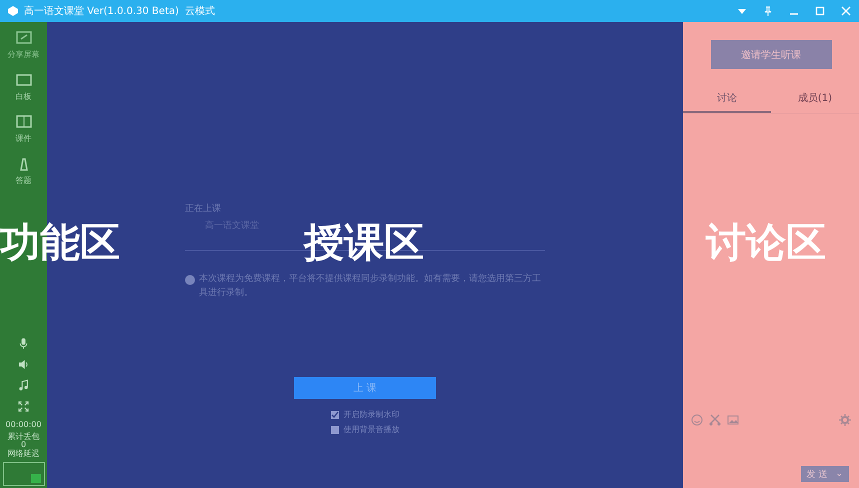 This screenshot has width=859, height=488. I want to click on option-label: 开启防录制水印, so click(372, 414).